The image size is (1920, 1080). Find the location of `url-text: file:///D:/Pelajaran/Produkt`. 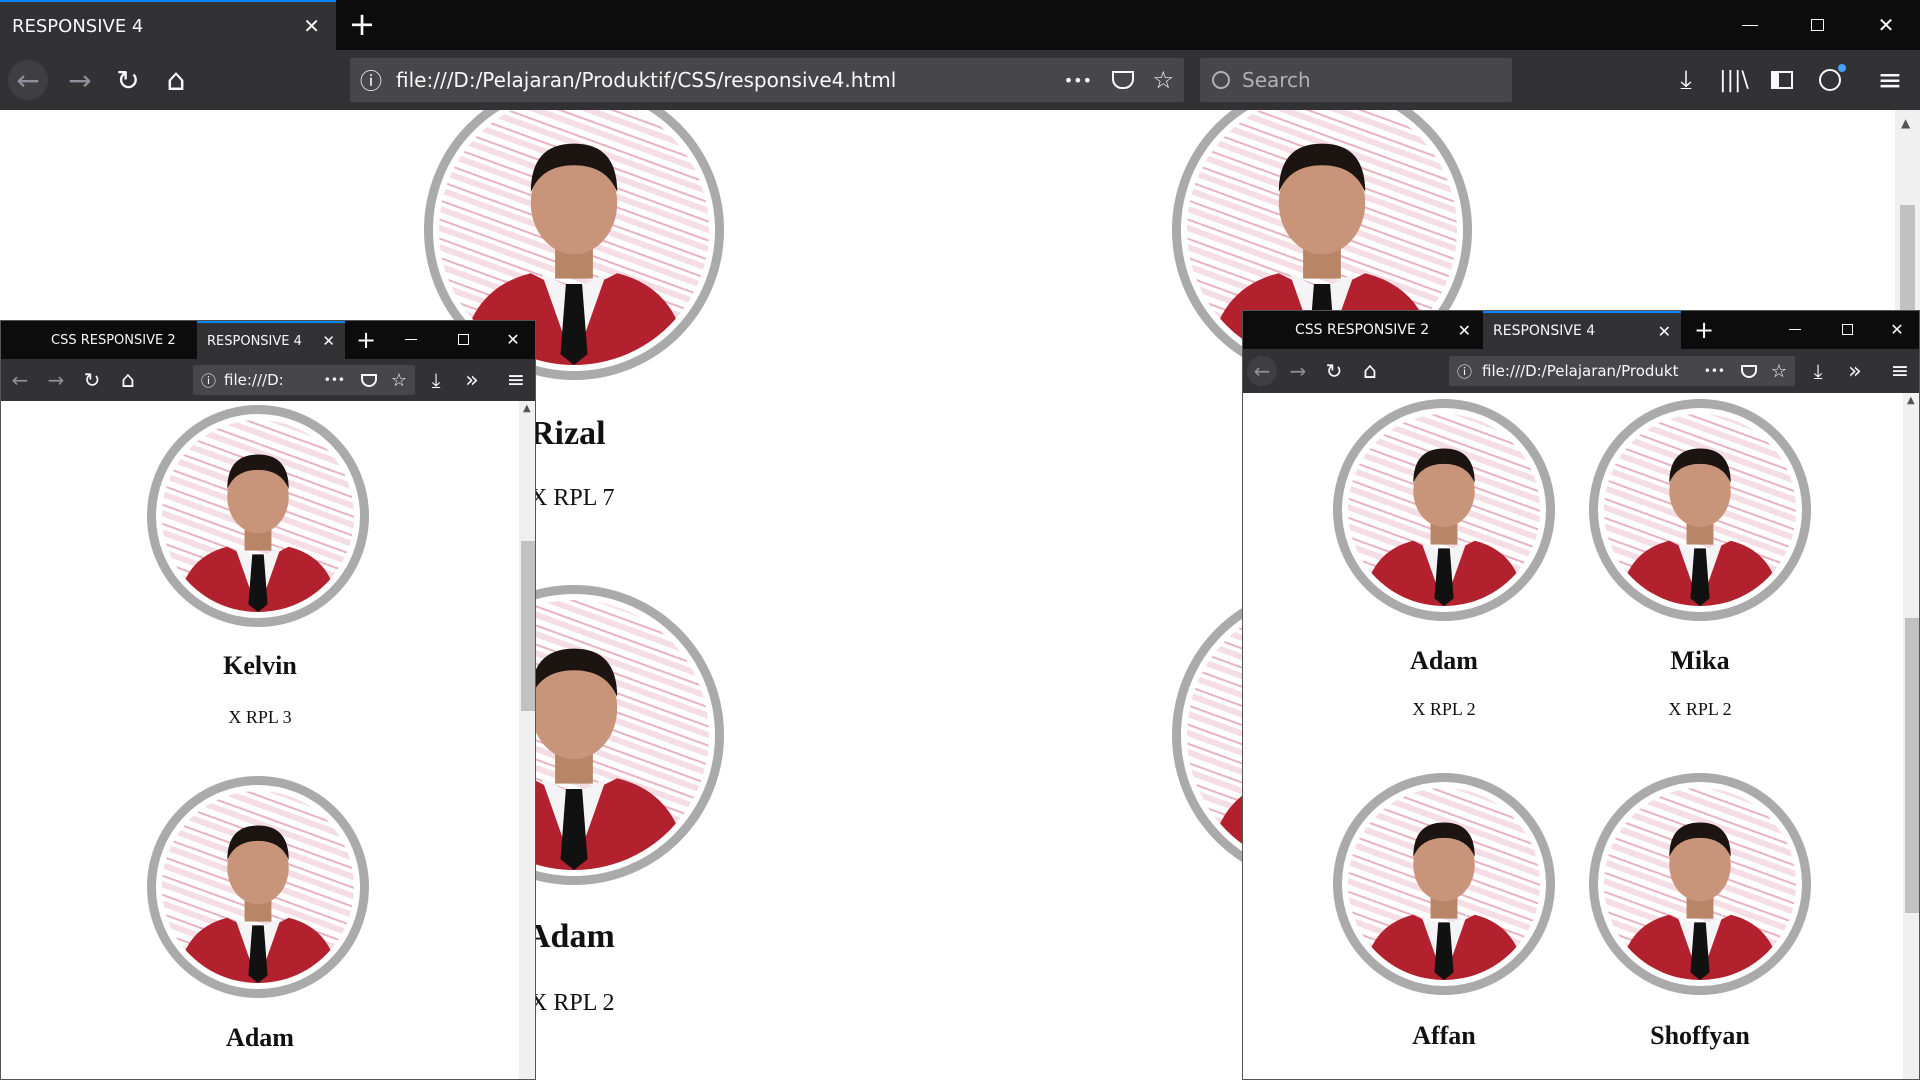

url-text: file:///D:/Pelajaran/Produkt is located at coordinates (1580, 371).